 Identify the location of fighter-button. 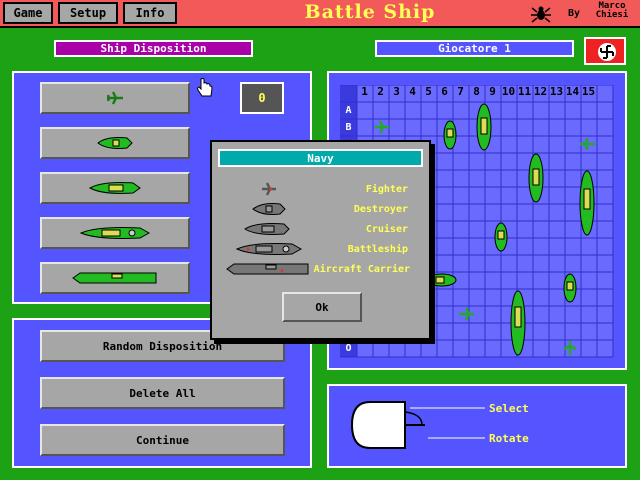
(115, 98).